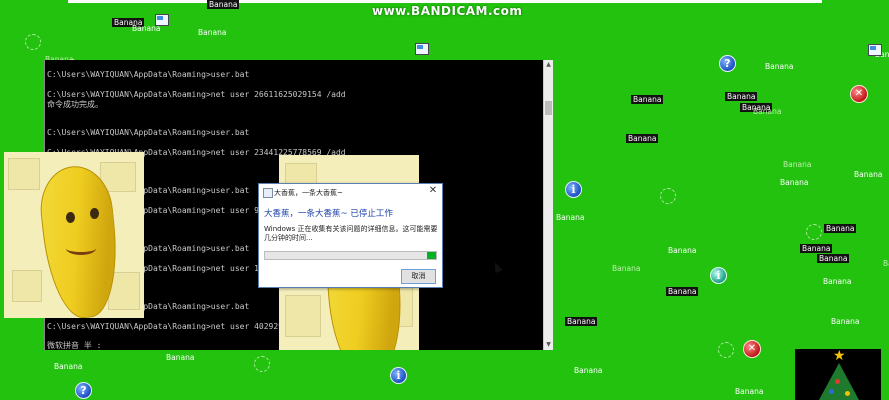 Image resolution: width=889 pixels, height=400 pixels. What do you see at coordinates (548, 108) in the screenshot?
I see `scroll-thumb` at bounding box center [548, 108].